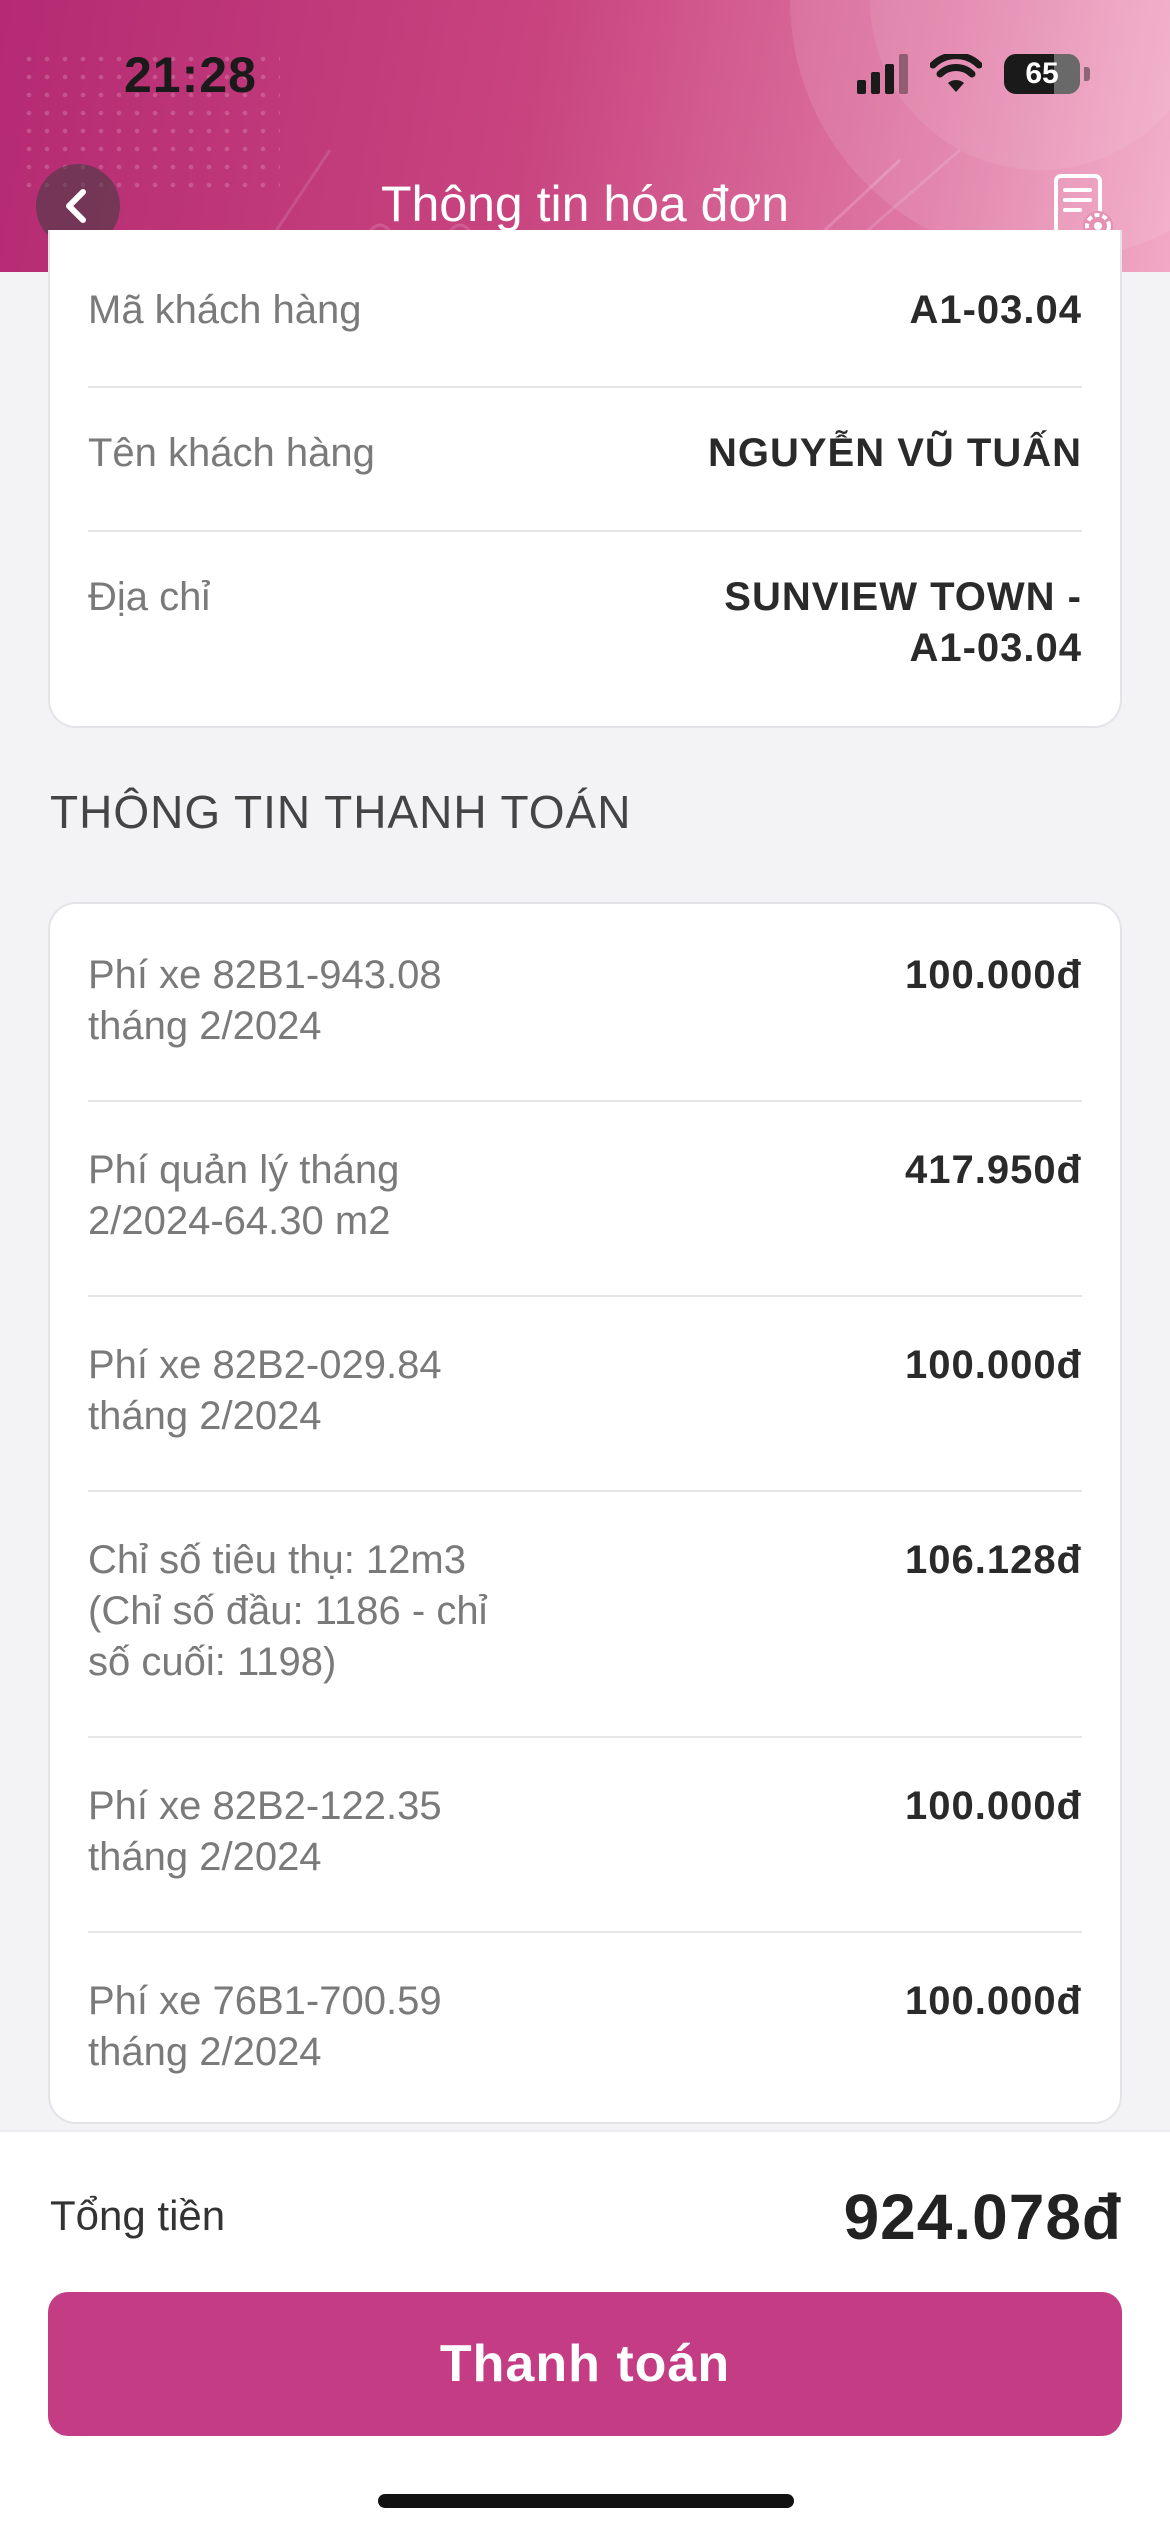  What do you see at coordinates (585, 204) in the screenshot?
I see `page-title: Thông tin hóa đơn` at bounding box center [585, 204].